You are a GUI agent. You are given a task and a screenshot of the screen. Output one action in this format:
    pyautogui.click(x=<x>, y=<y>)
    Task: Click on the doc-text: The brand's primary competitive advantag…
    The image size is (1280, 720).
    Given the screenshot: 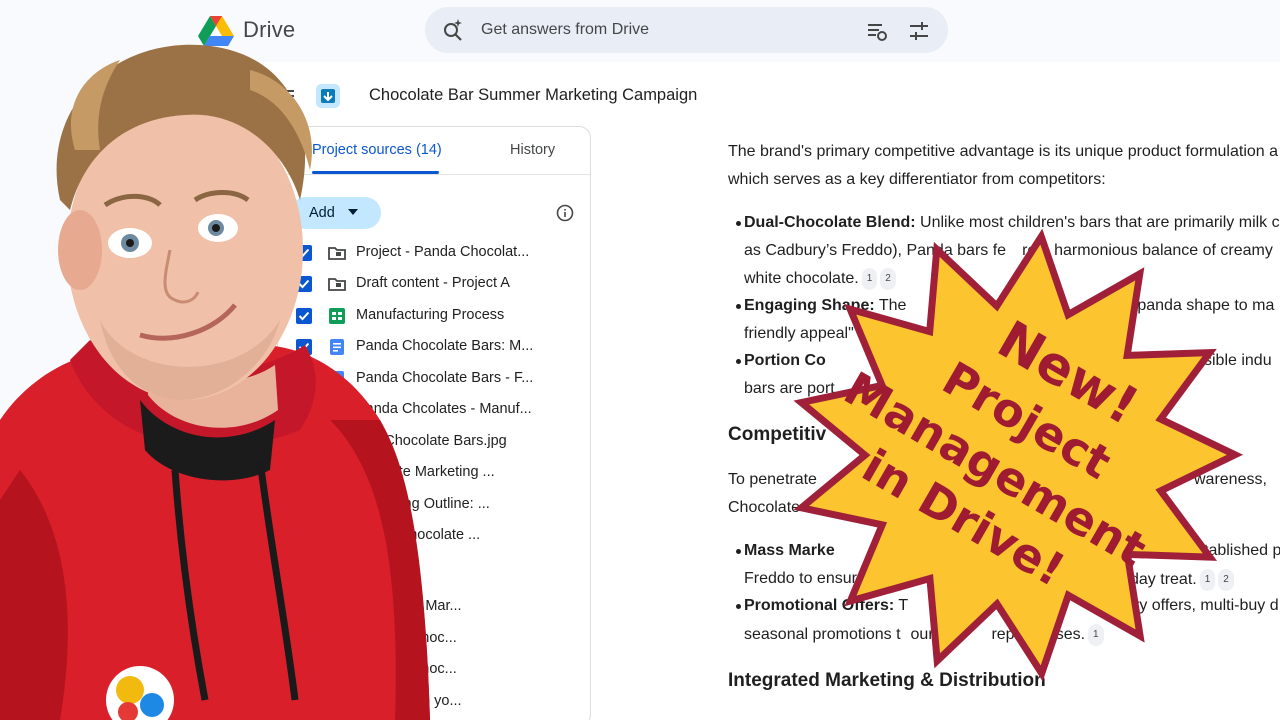 What is the action you would take?
    pyautogui.click(x=1003, y=151)
    